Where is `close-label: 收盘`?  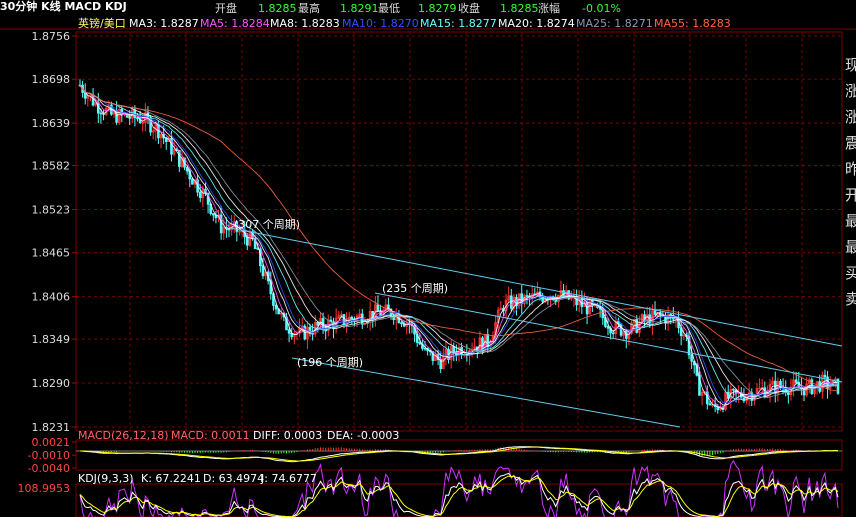 close-label: 收盘 is located at coordinates (469, 8).